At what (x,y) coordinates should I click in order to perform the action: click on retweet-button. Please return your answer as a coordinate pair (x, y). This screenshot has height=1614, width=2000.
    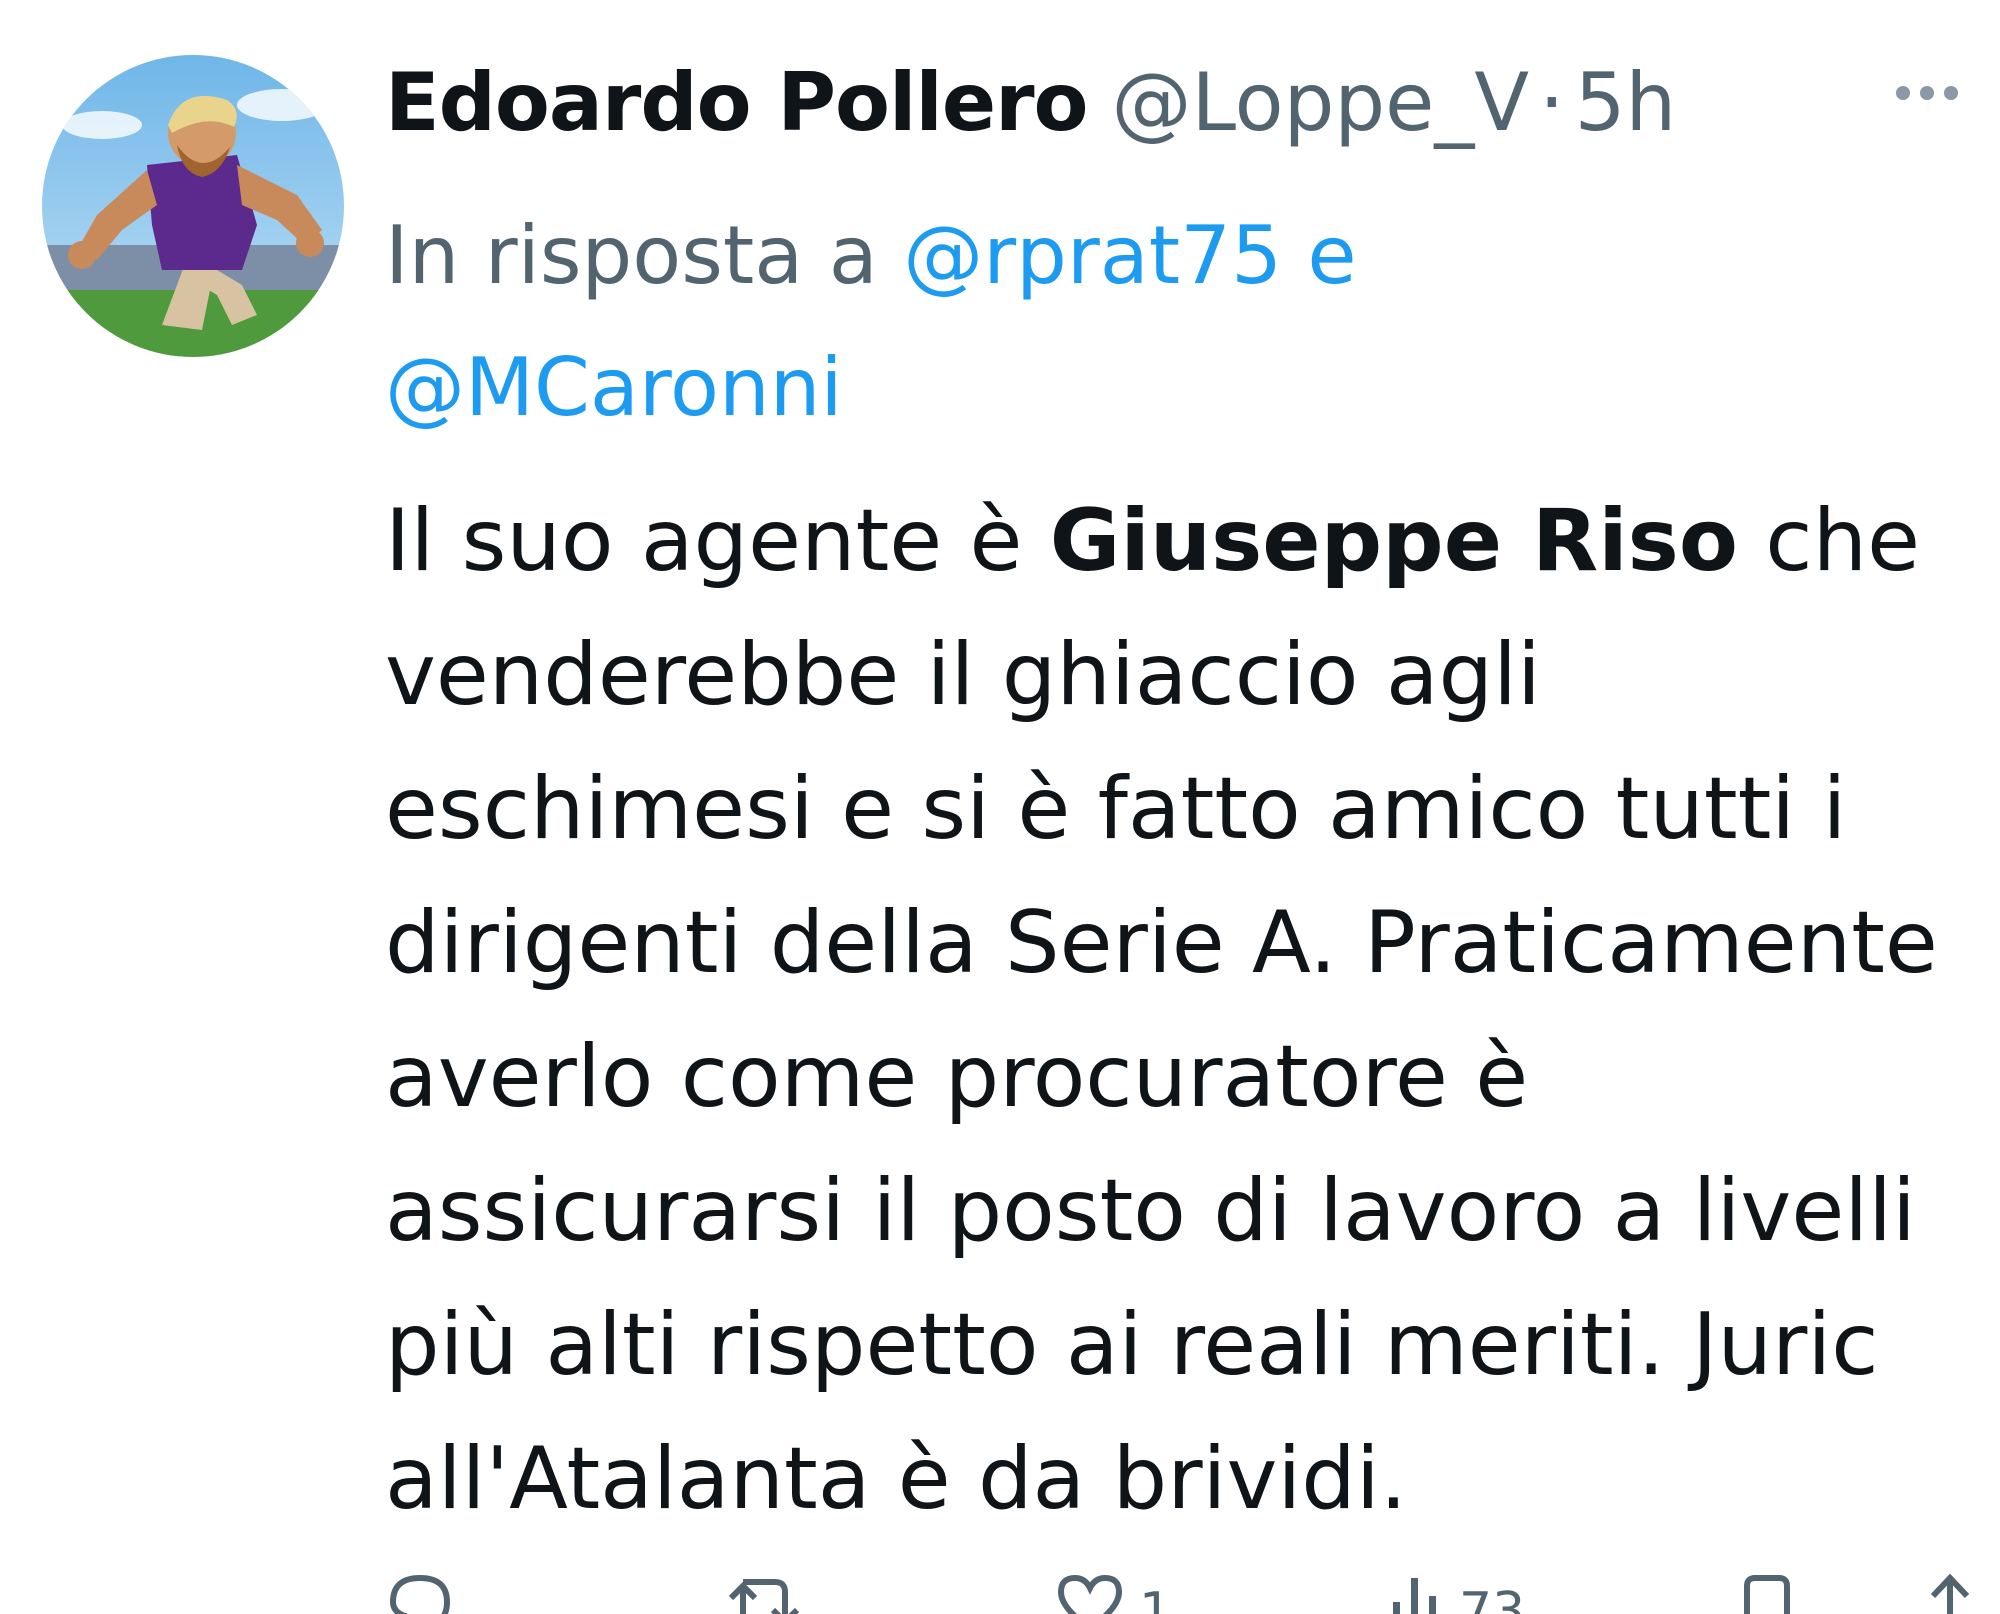
    Looking at the image, I should click on (765, 1593).